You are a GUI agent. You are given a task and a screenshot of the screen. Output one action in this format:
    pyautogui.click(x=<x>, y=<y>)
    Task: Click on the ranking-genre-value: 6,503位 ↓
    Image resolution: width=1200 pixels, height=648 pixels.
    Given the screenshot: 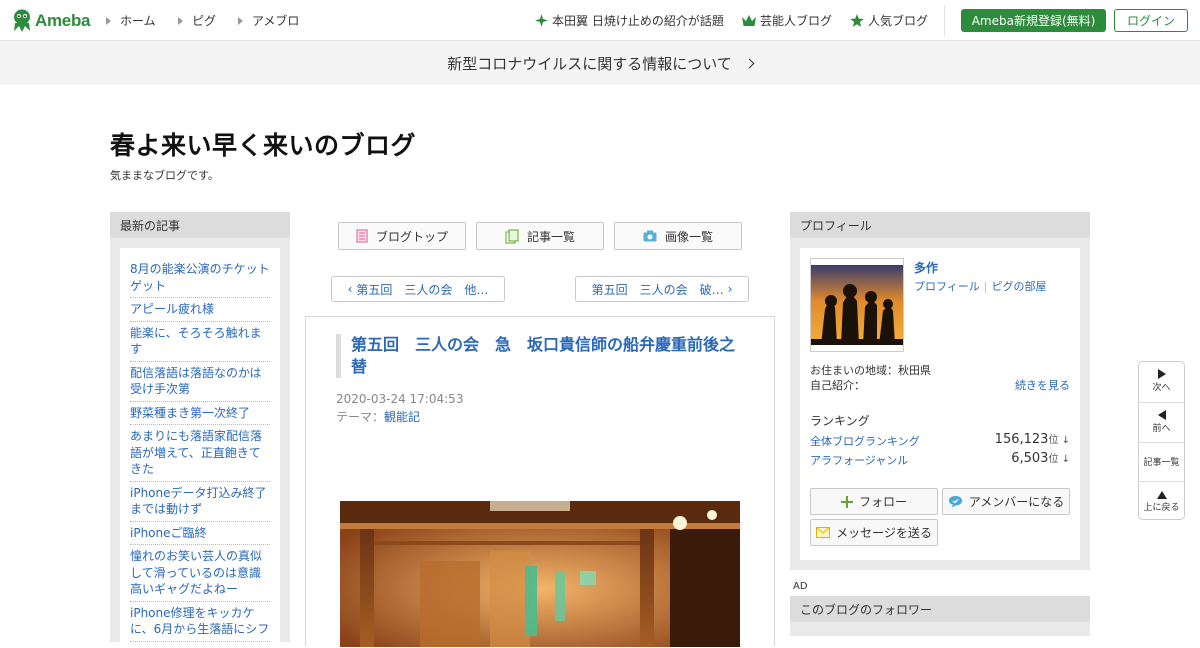 What is the action you would take?
    pyautogui.click(x=1040, y=458)
    